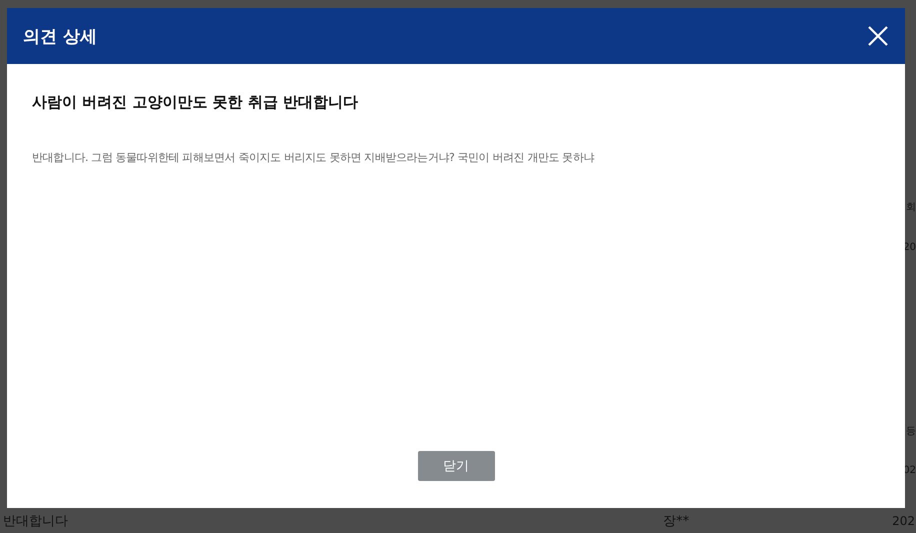 The height and width of the screenshot is (533, 916). What do you see at coordinates (456, 466) in the screenshot?
I see `close-button: 닫기` at bounding box center [456, 466].